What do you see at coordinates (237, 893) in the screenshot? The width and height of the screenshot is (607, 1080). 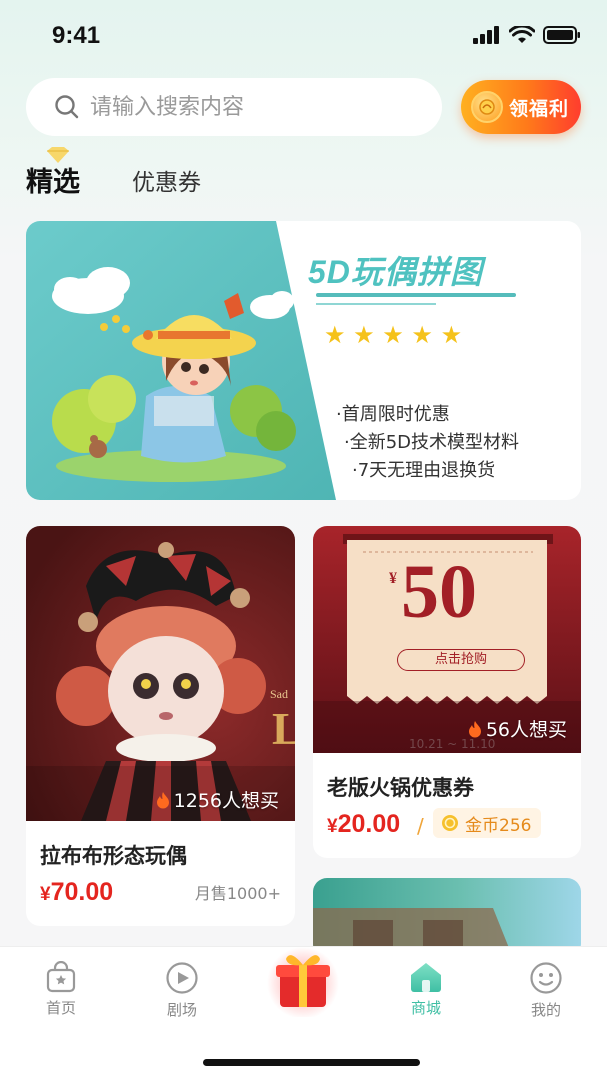 I see `monthly-sales: 月售1000+` at bounding box center [237, 893].